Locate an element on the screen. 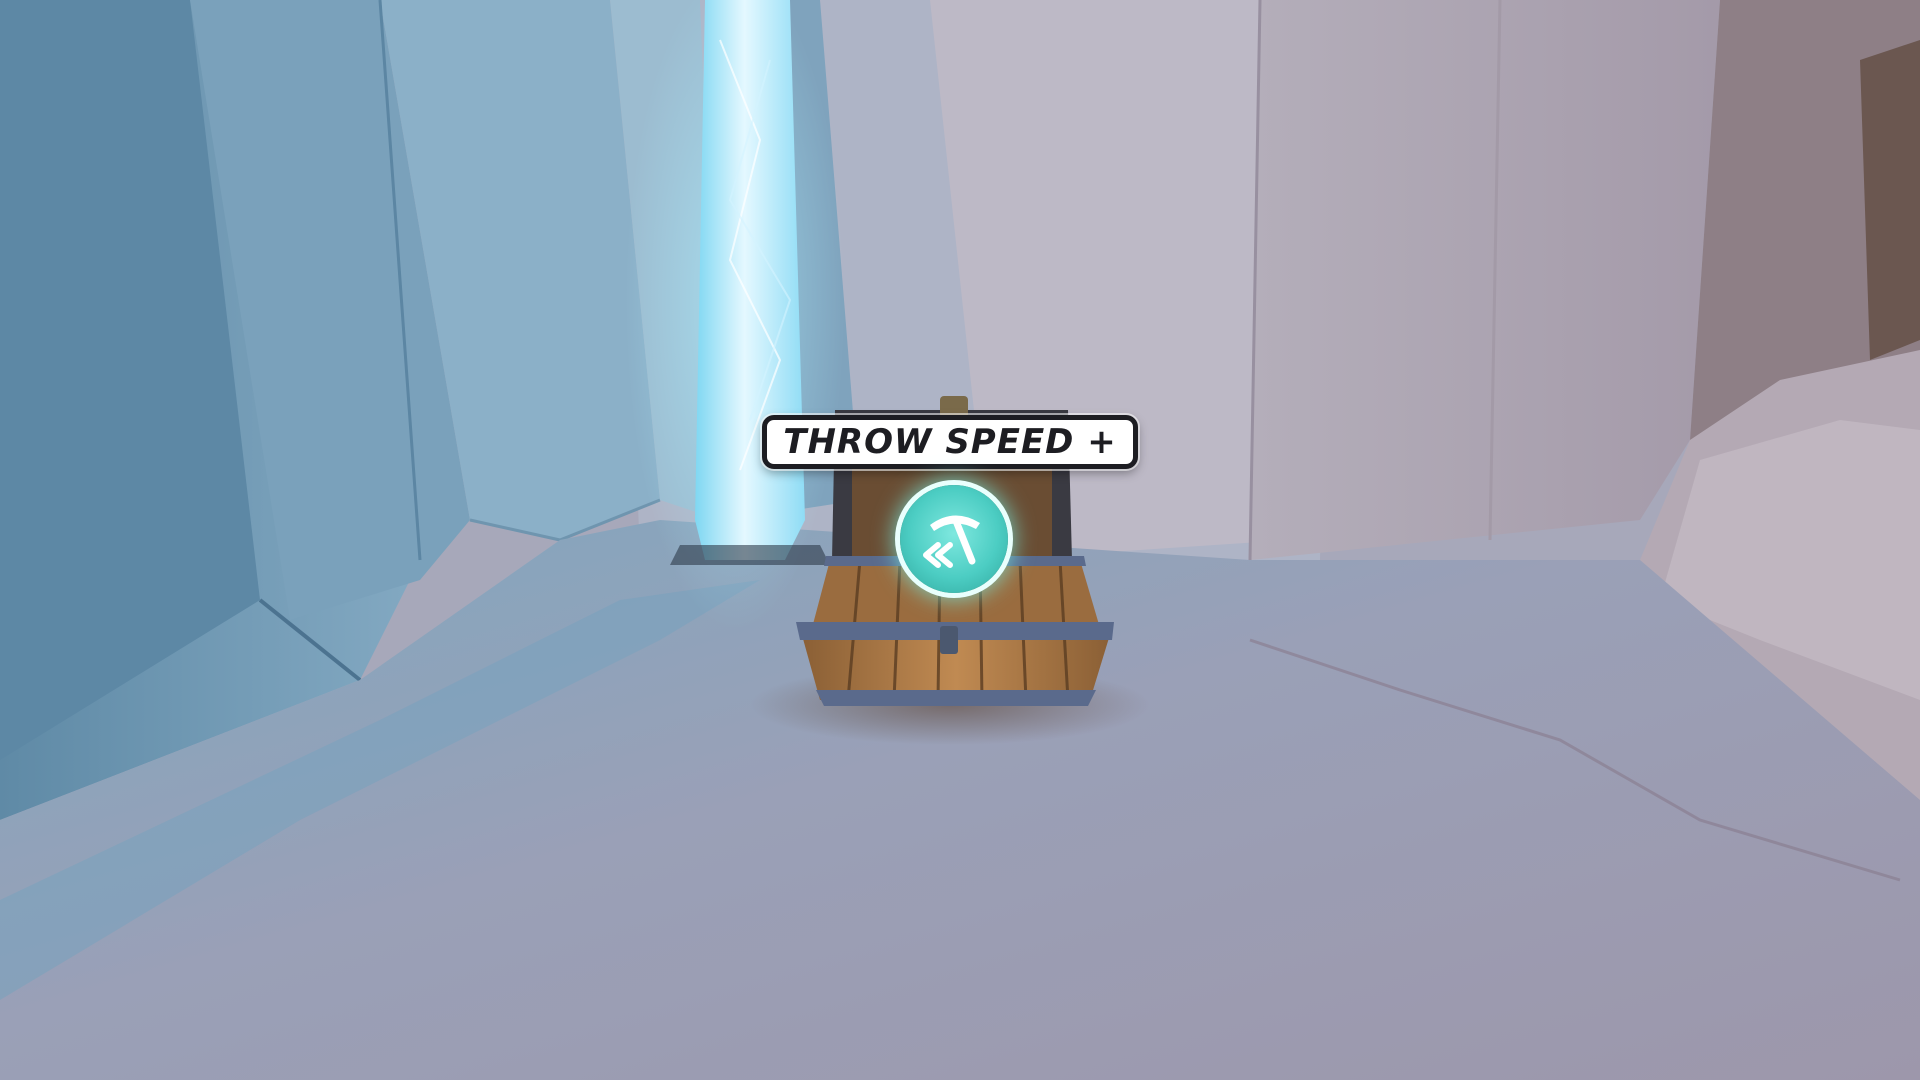  pickup-label-text: THROW SPEED + is located at coordinates (950, 442).